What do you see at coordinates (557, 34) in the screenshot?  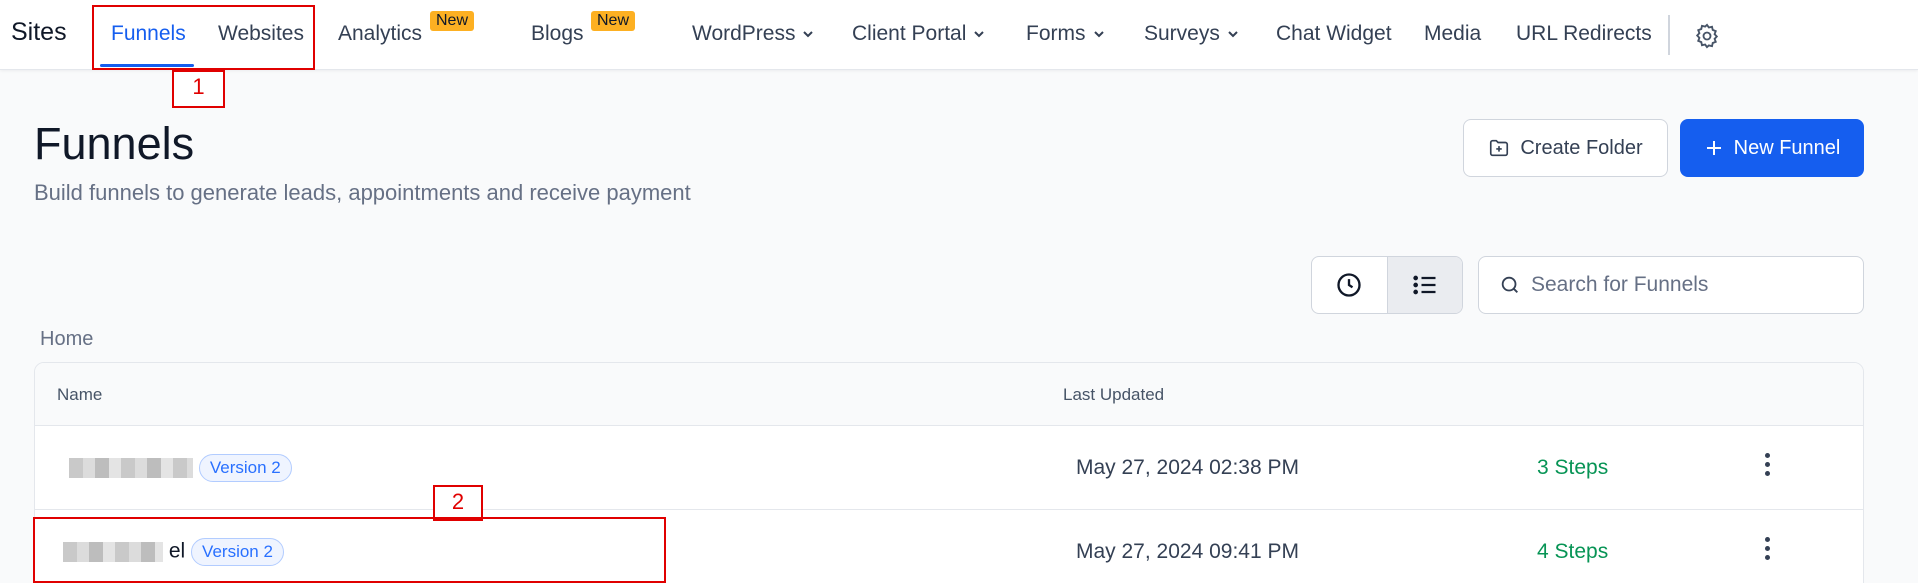 I see `tab-blogs: Blogs` at bounding box center [557, 34].